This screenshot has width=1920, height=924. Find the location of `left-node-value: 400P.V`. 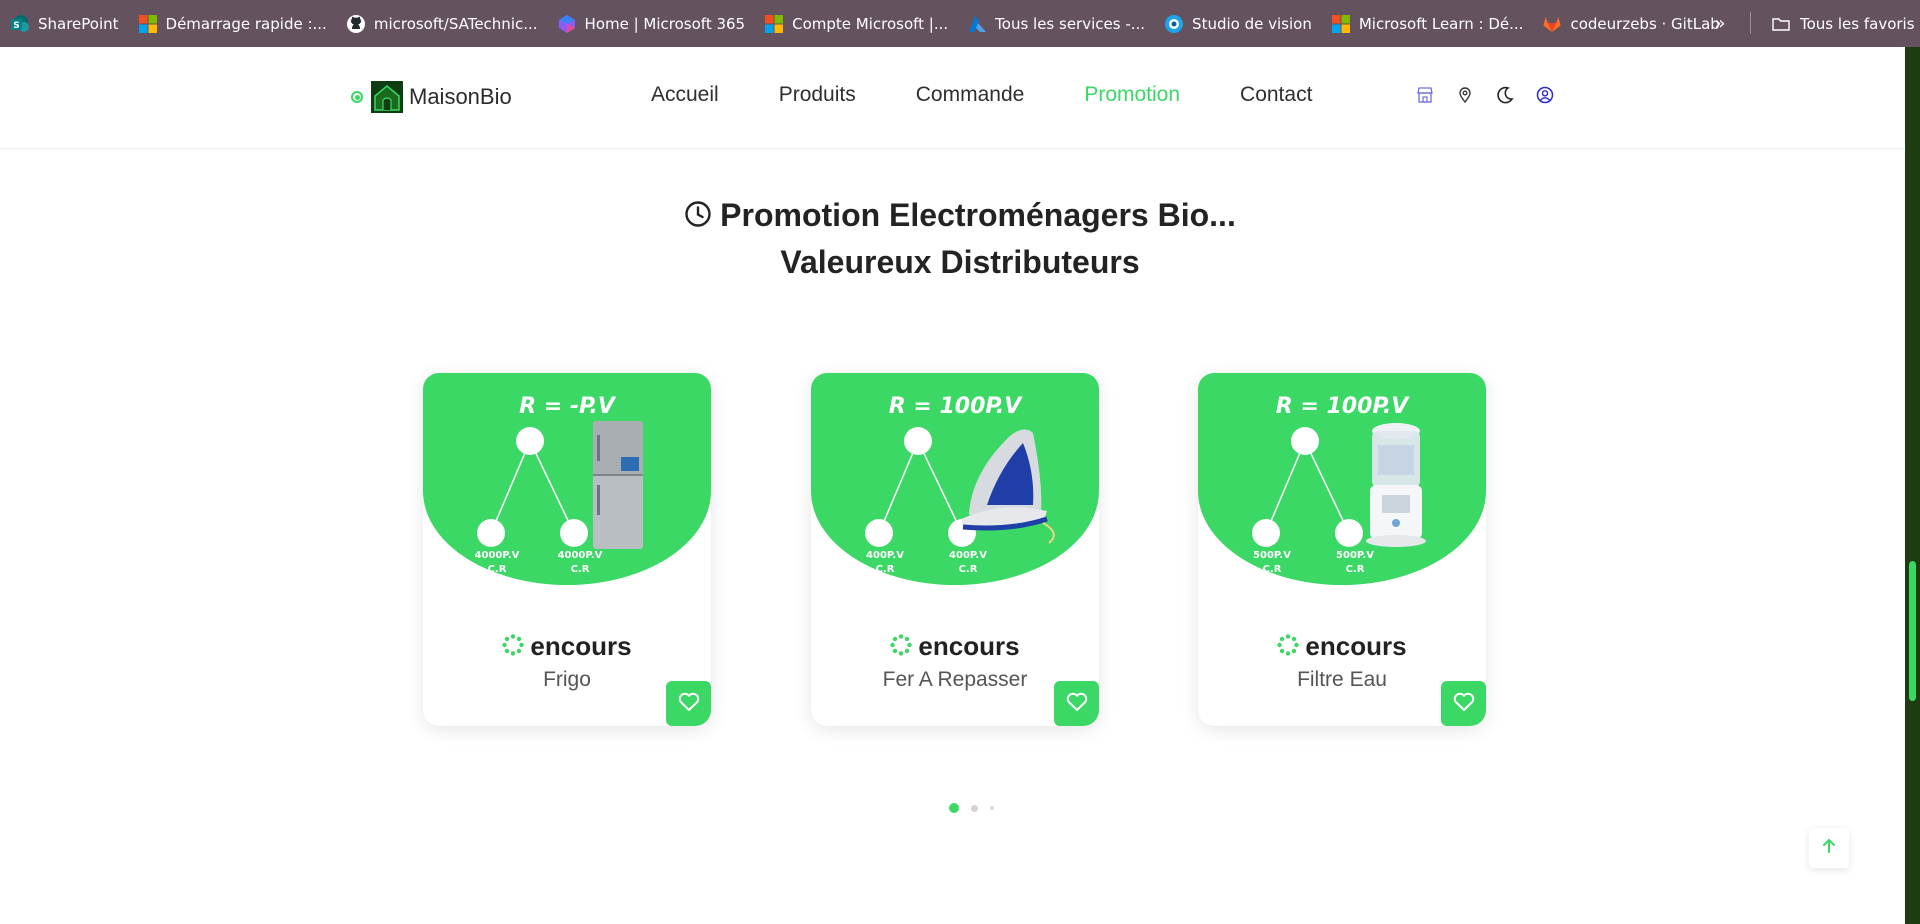

left-node-value: 400P.V is located at coordinates (885, 555).